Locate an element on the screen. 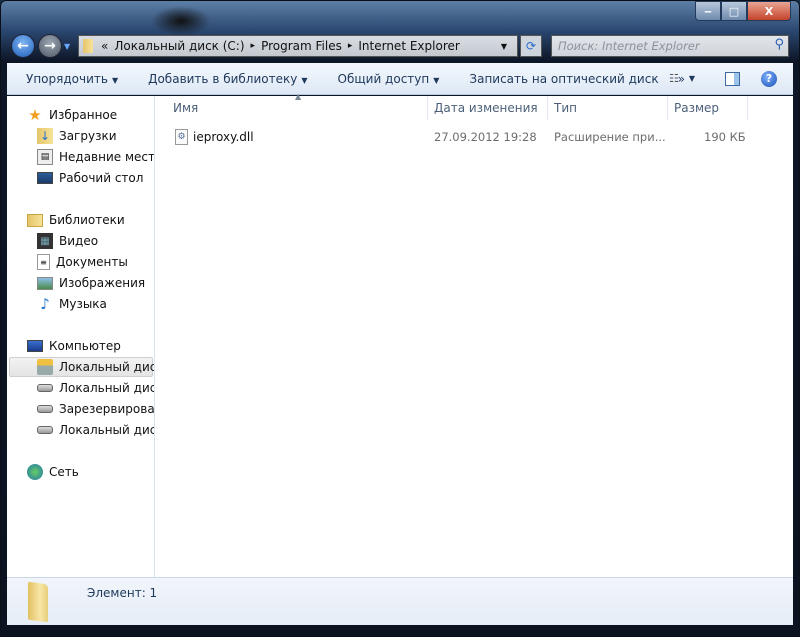 The image size is (800, 637). add-library-label: Добавить в библиотеку is located at coordinates (223, 78).